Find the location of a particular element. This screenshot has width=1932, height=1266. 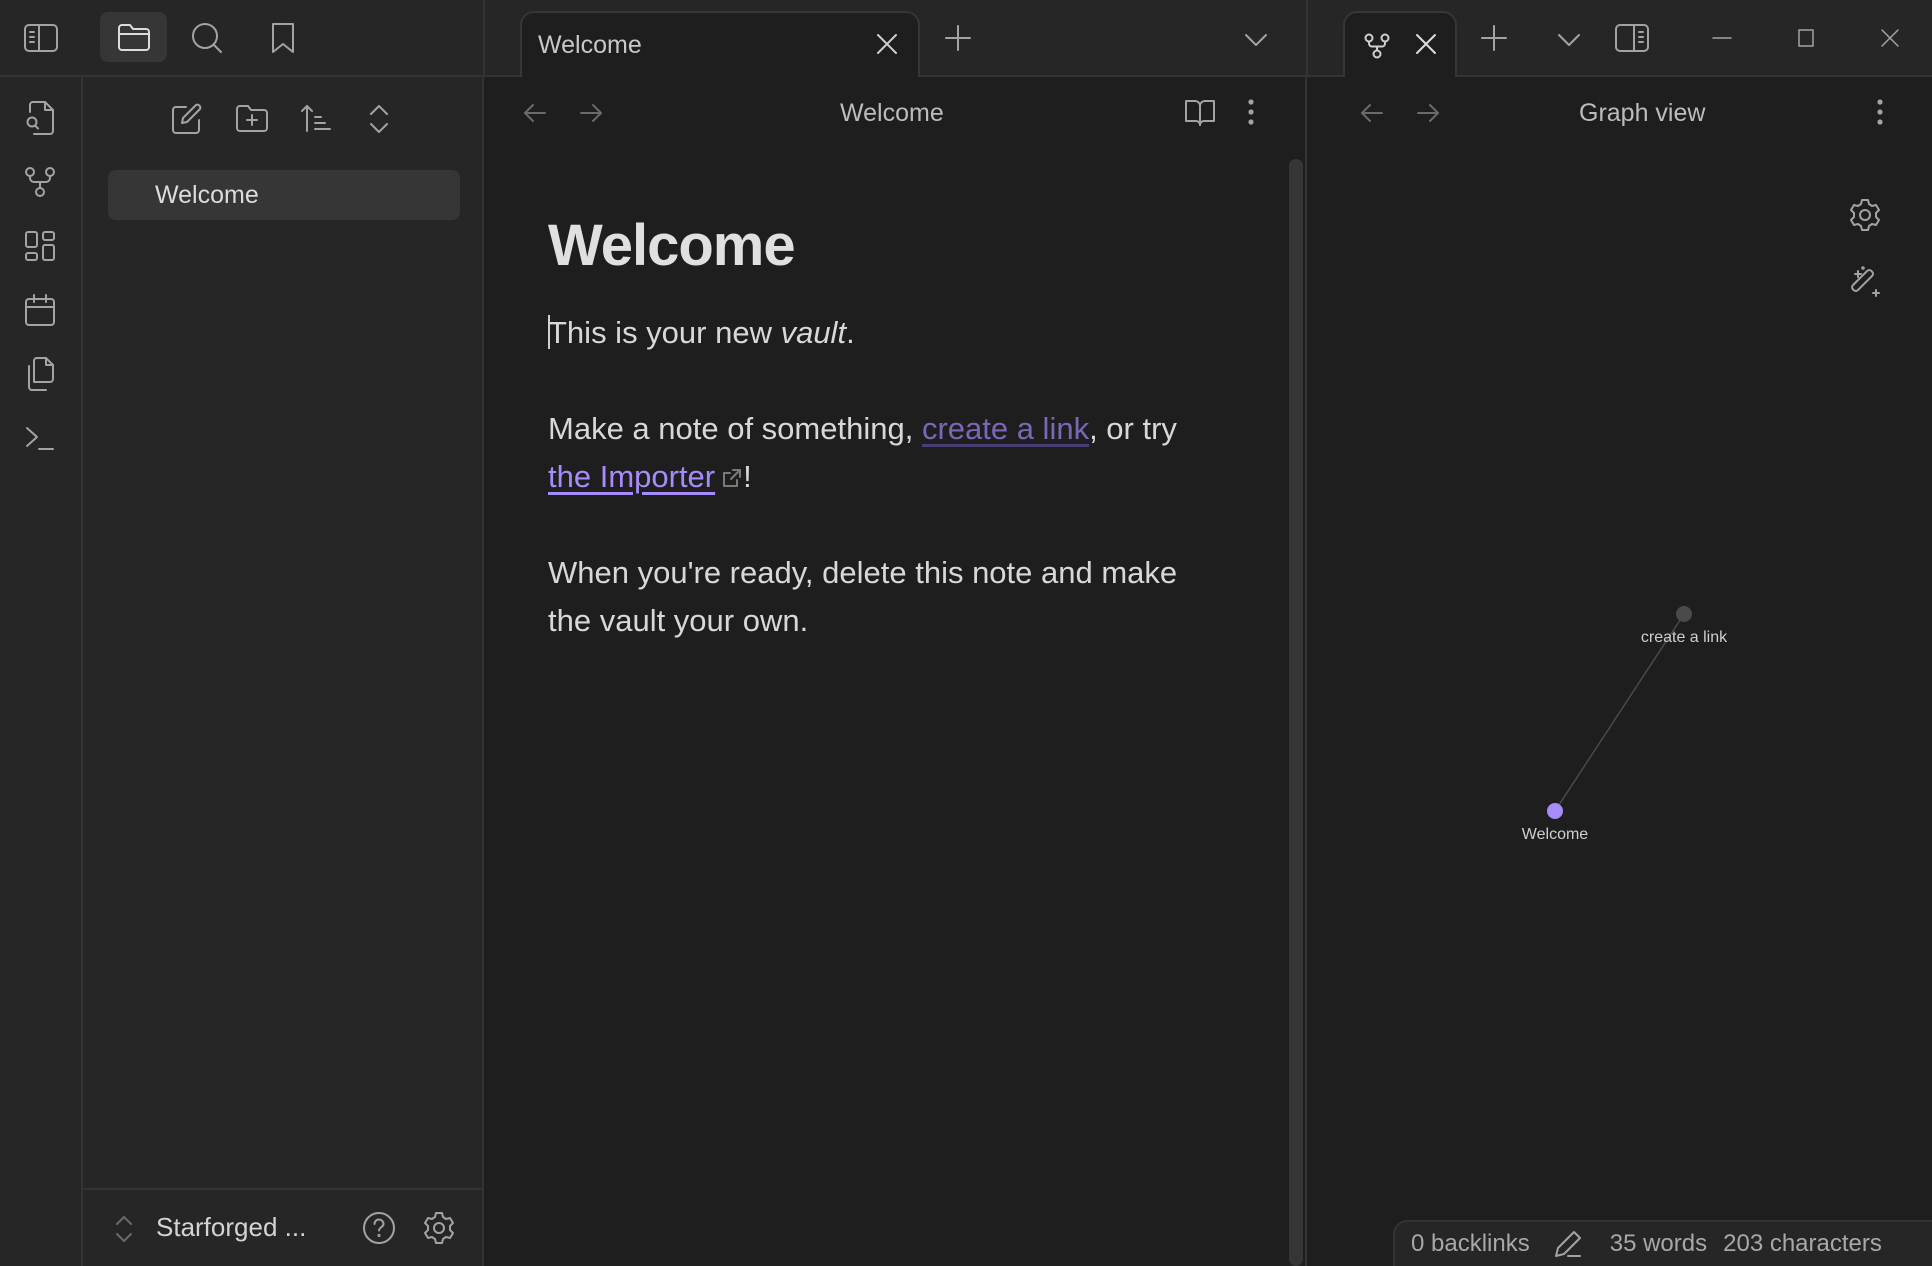

ribbon-graph-view is located at coordinates (40, 182).